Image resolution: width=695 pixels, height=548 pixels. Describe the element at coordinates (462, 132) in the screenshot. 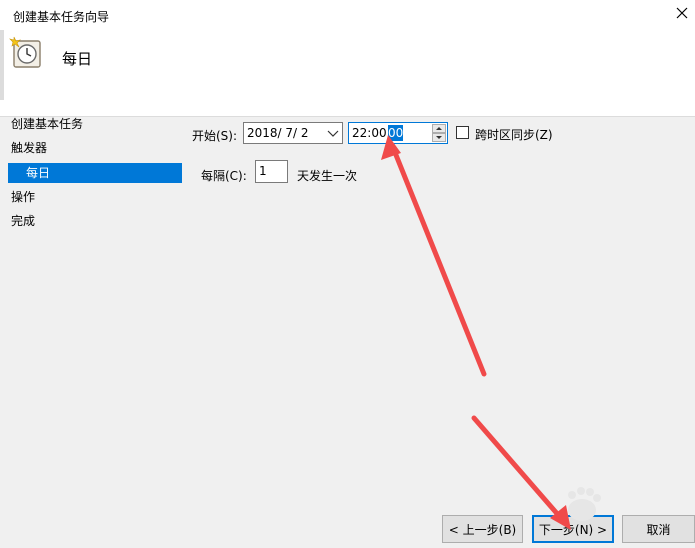

I see `sync-timezones-checkbox` at that location.